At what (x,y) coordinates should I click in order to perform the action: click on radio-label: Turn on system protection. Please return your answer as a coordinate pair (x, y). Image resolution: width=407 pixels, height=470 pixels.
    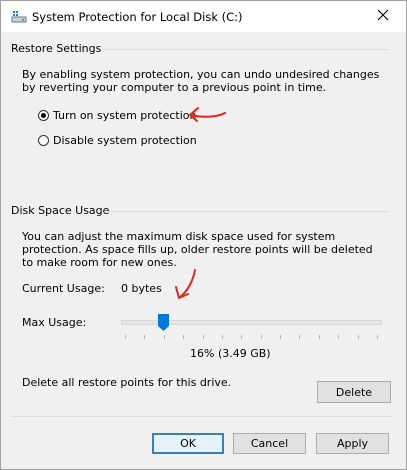
    Looking at the image, I should click on (125, 115).